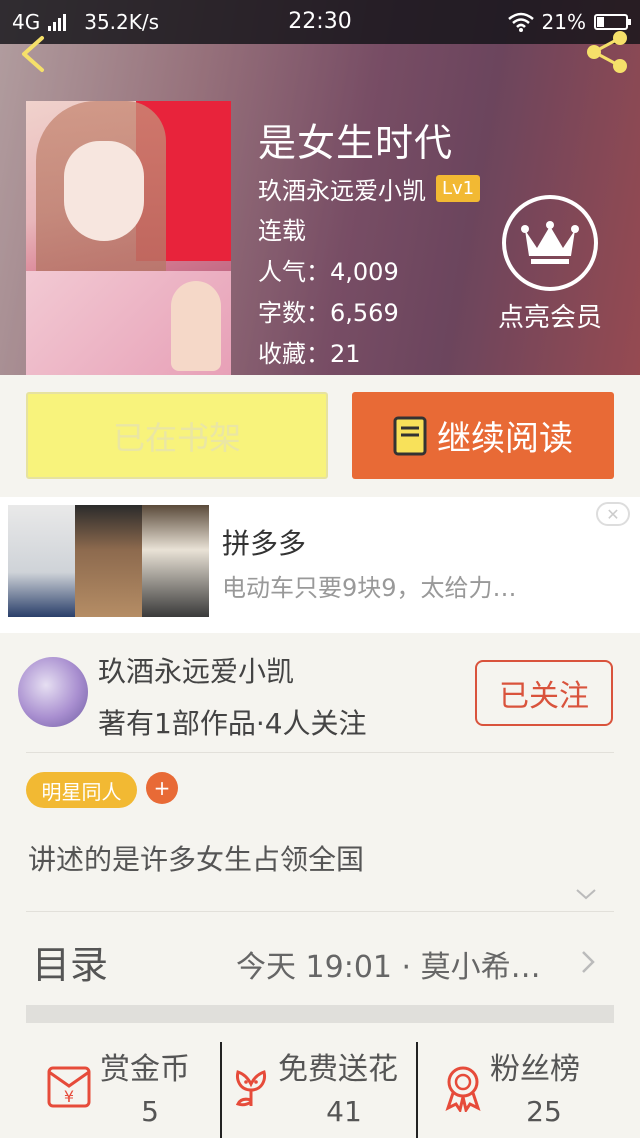 The width and height of the screenshot is (640, 1138). Describe the element at coordinates (264, 542) in the screenshot. I see `ad-title: 拼多多` at that location.